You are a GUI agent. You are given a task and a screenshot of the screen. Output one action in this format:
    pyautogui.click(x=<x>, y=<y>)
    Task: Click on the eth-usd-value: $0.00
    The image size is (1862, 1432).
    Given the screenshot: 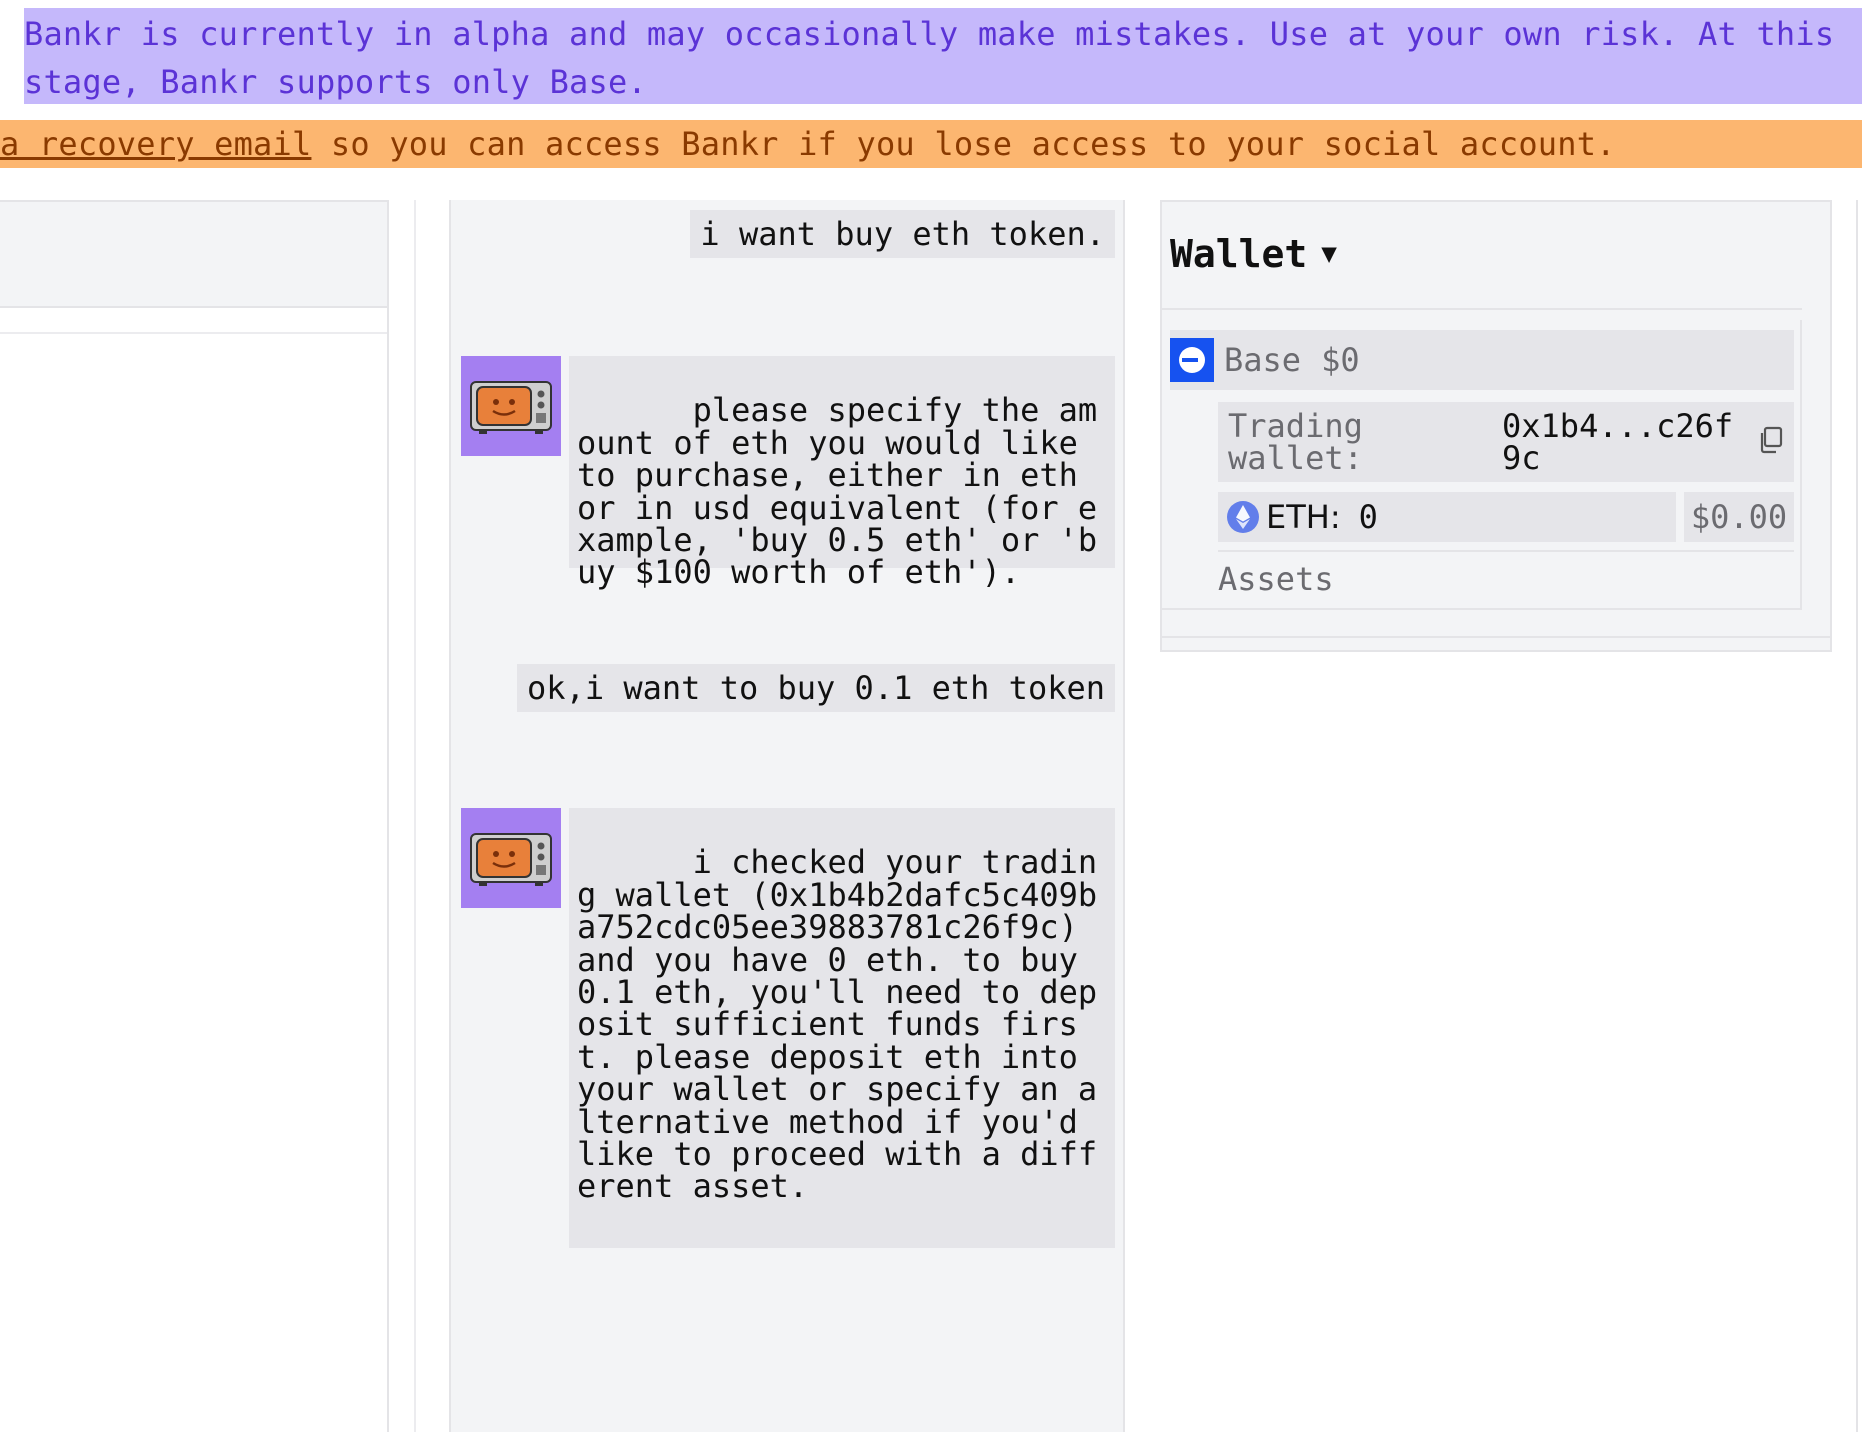 What is the action you would take?
    pyautogui.click(x=1739, y=517)
    